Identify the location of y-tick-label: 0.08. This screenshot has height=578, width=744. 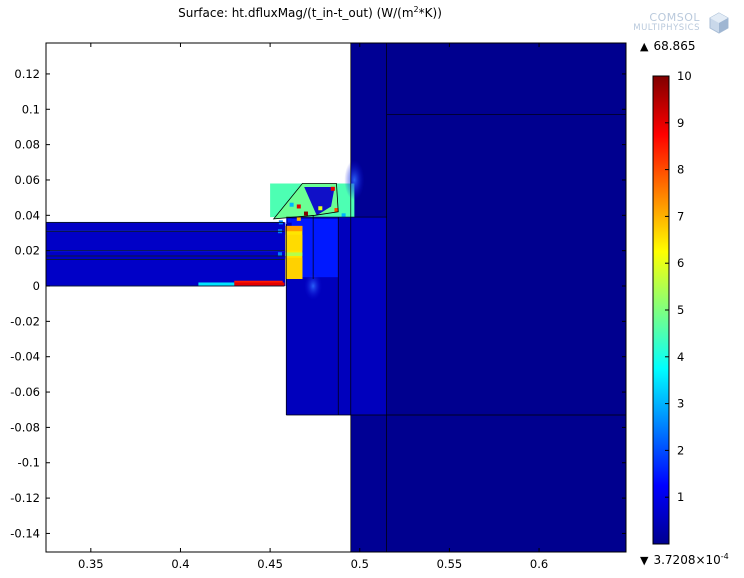
(27, 145).